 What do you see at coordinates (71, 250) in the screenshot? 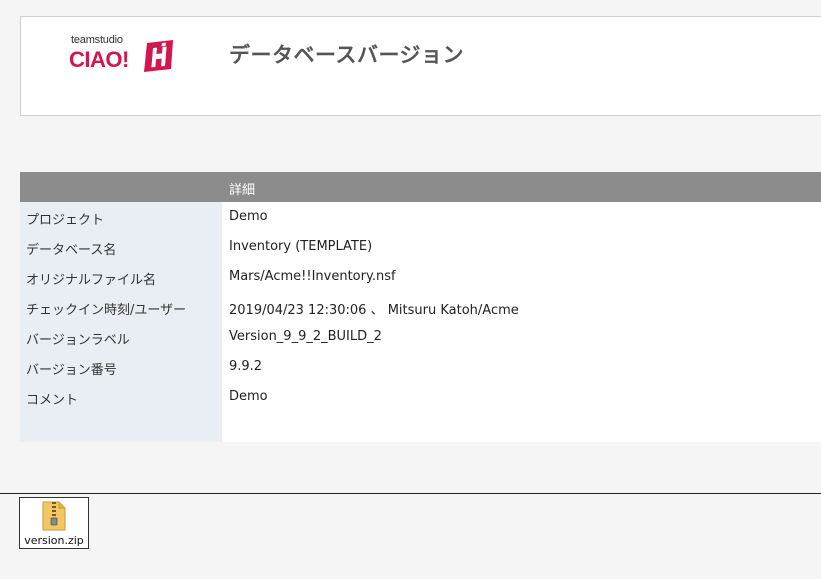
I see `row-label: データベース名` at bounding box center [71, 250].